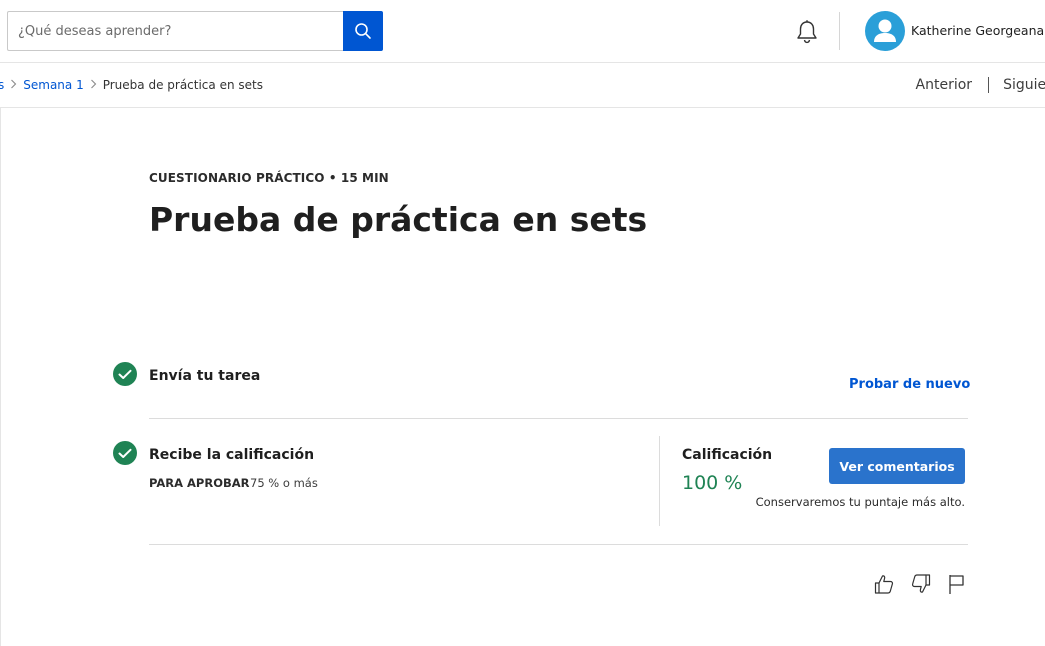  I want to click on user-avatar-icon, so click(885, 30).